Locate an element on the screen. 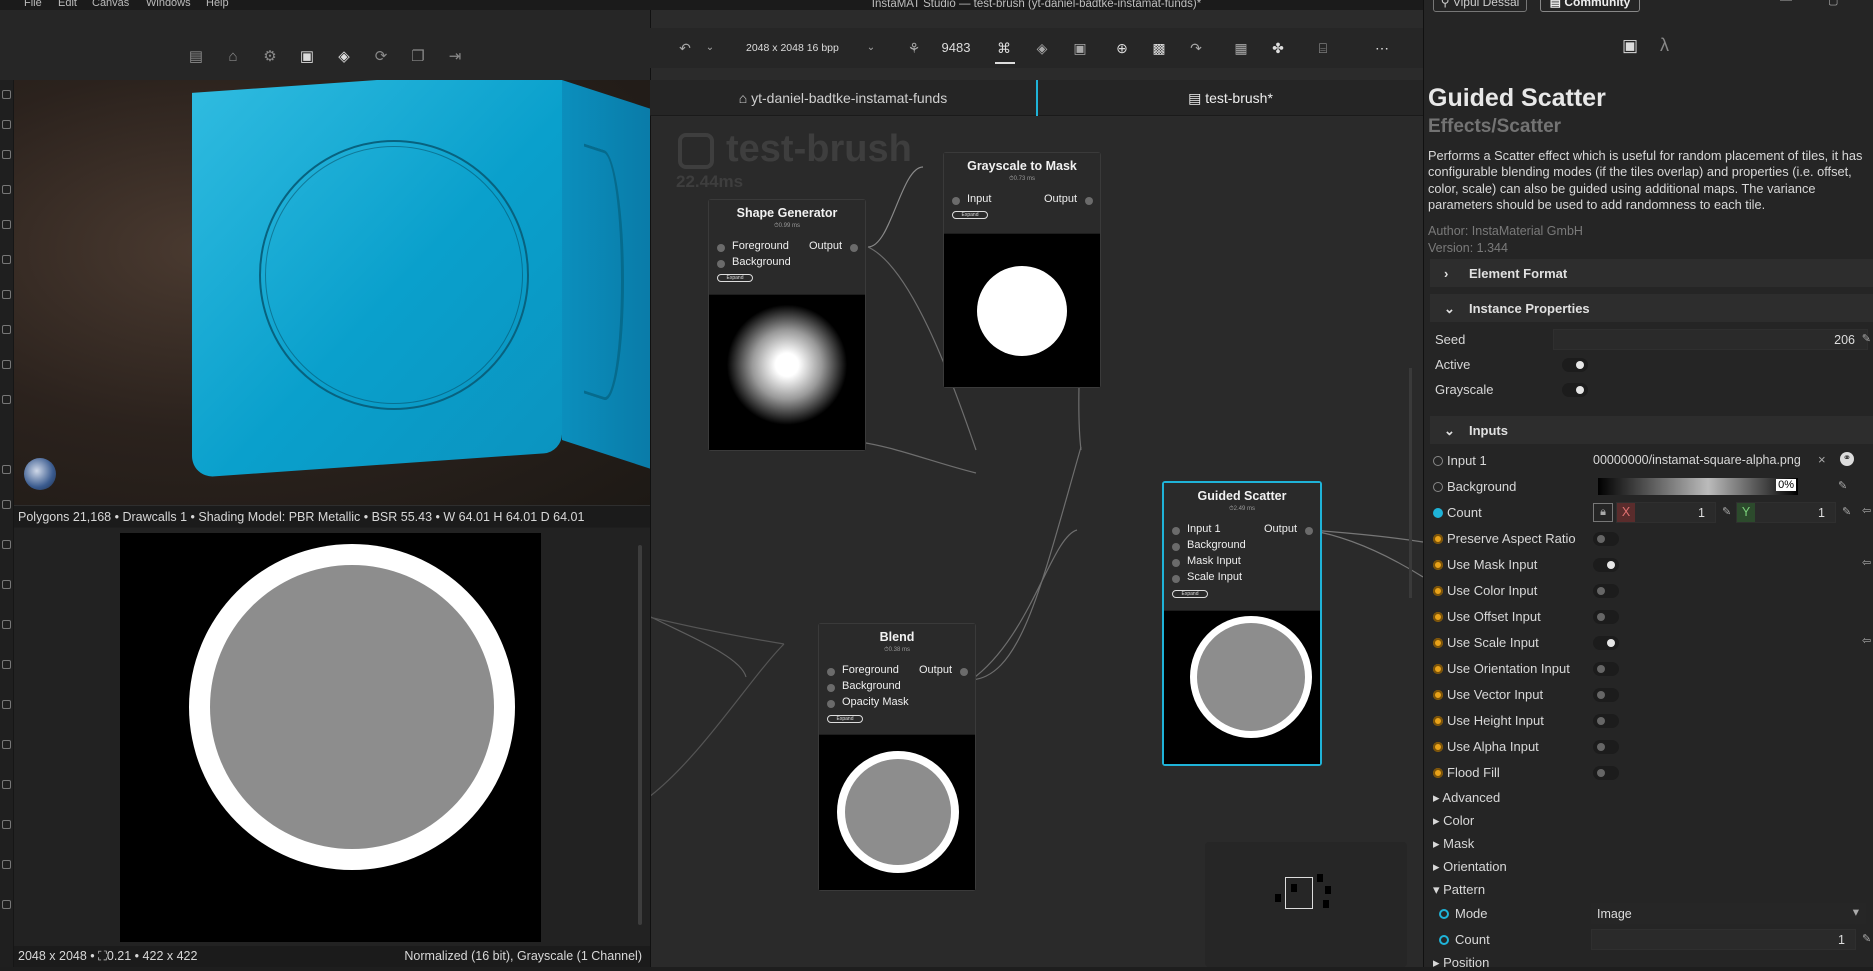 This screenshot has height=971, width=1873. redo-icon: ↷ is located at coordinates (1196, 48).